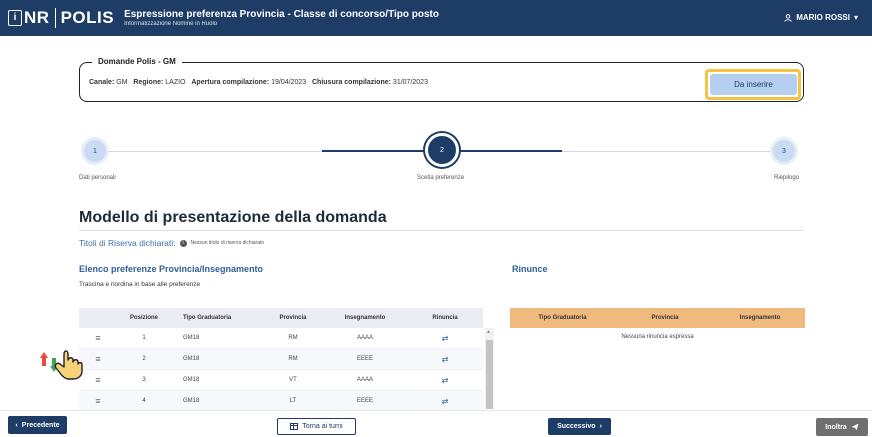 The height and width of the screenshot is (437, 872). I want to click on cell-posizione: 3, so click(144, 380).